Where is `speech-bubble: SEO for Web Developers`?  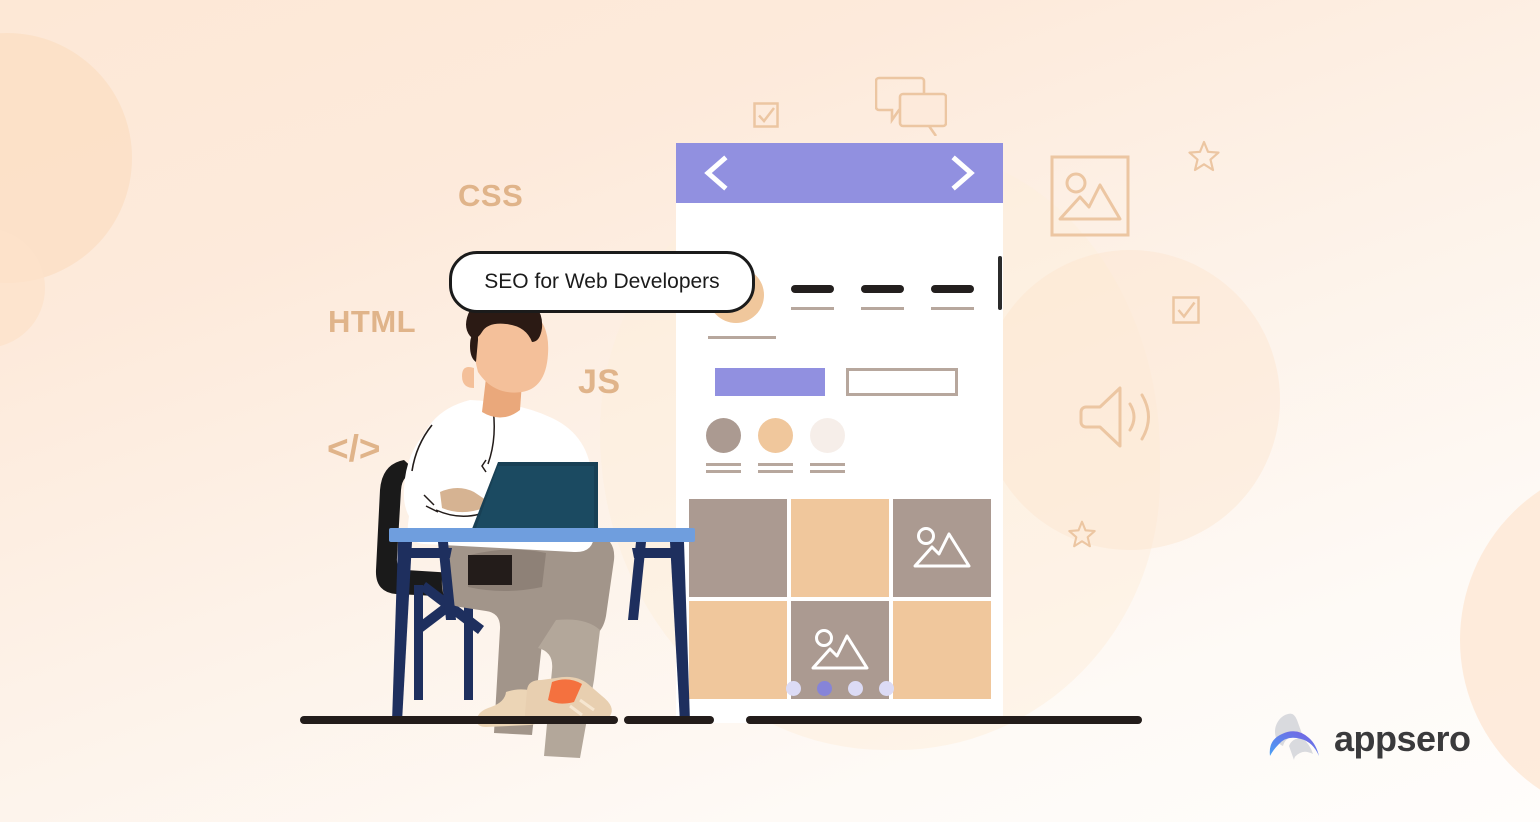
speech-bubble: SEO for Web Developers is located at coordinates (602, 282).